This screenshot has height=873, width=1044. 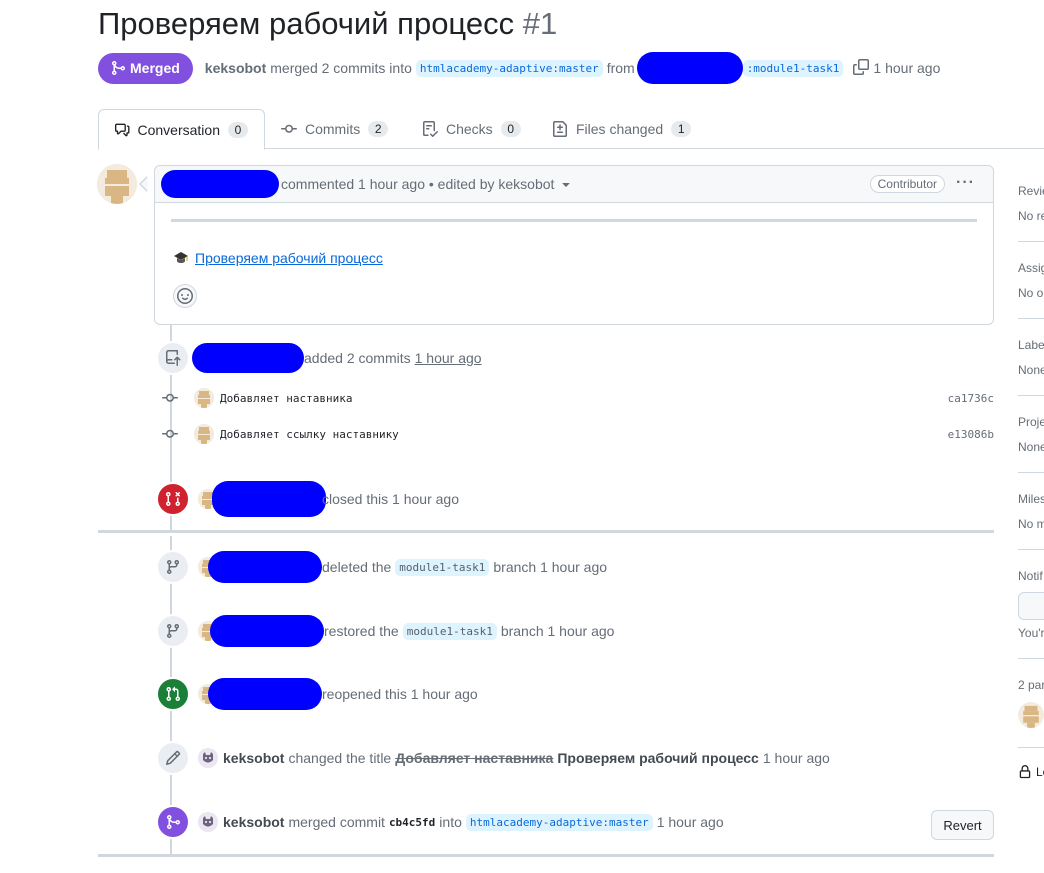 What do you see at coordinates (235, 68) in the screenshot?
I see `author-link: keksobot` at bounding box center [235, 68].